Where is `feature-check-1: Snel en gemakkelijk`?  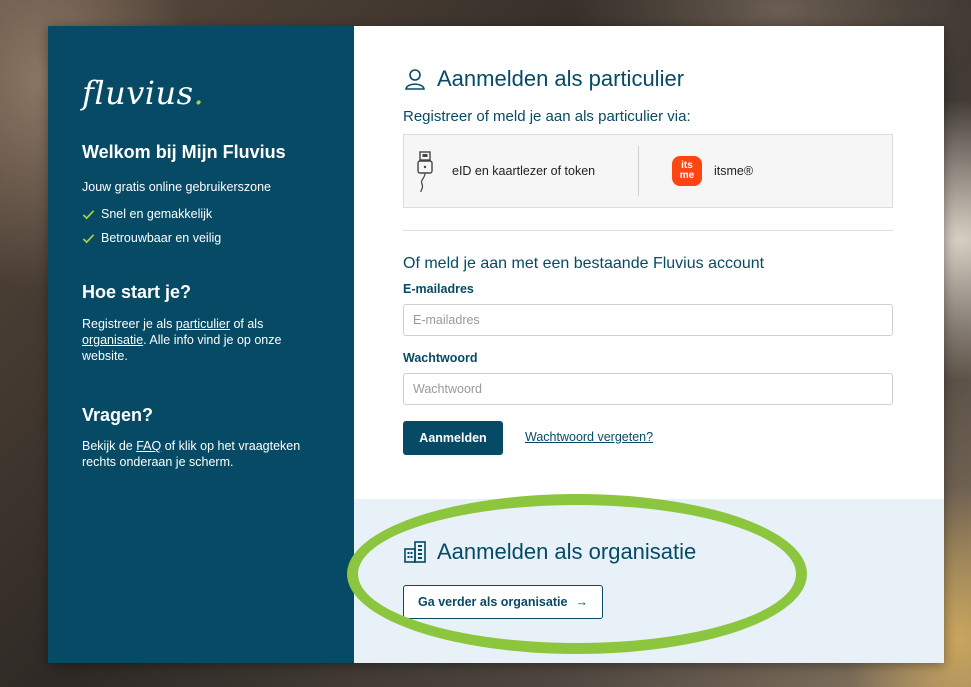 feature-check-1: Snel en gemakkelijk is located at coordinates (147, 214).